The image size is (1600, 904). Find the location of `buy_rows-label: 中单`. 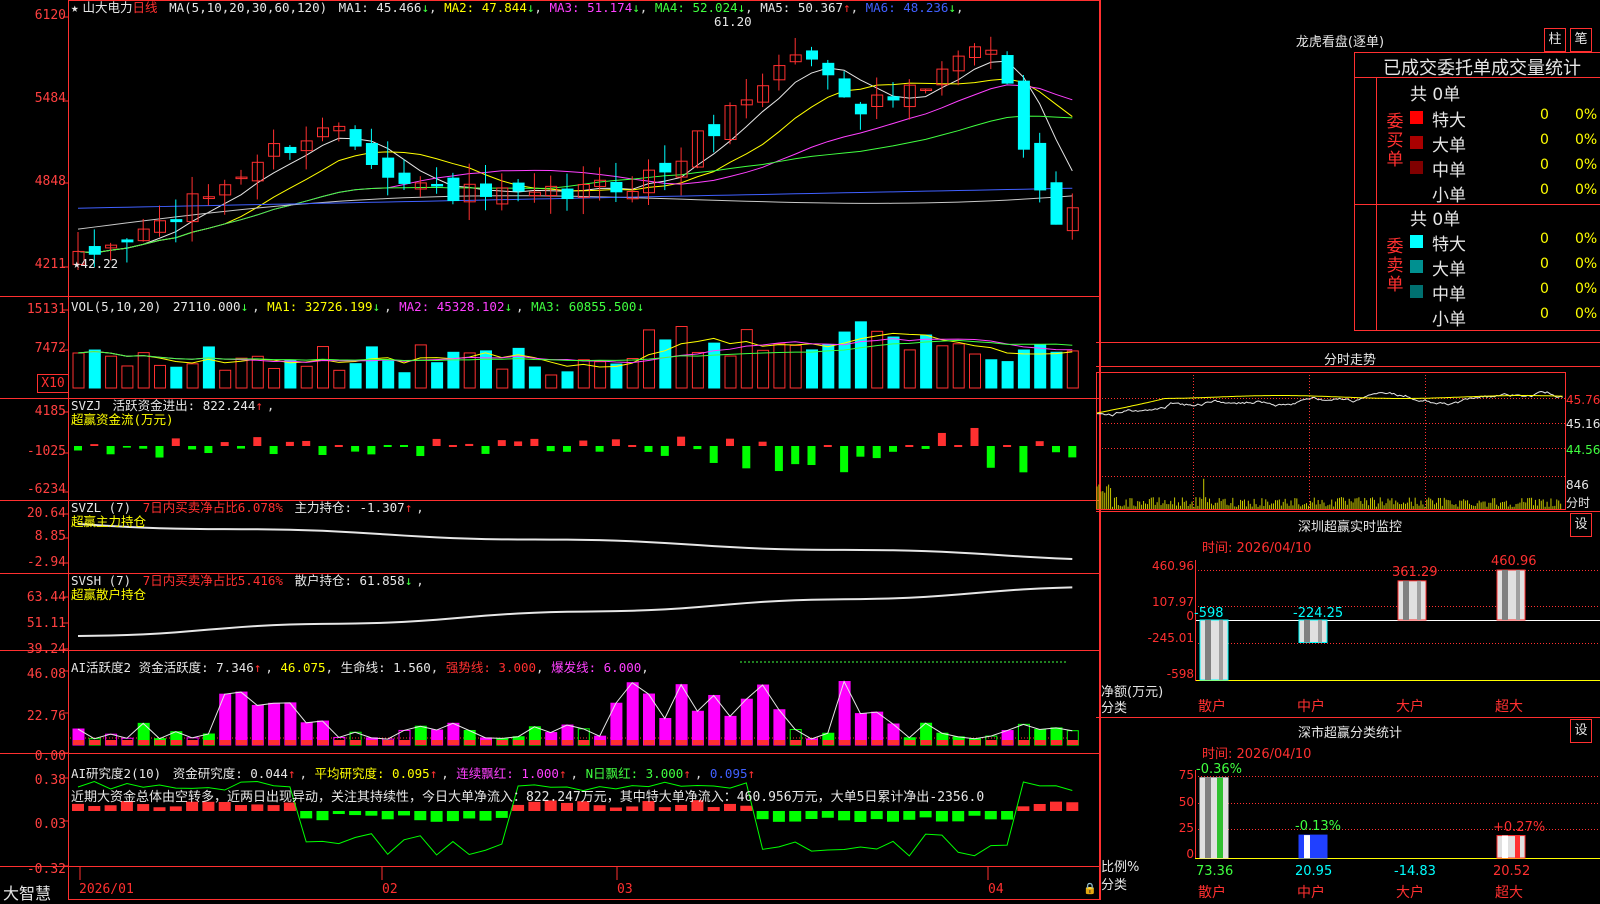

buy_rows-label: 中单 is located at coordinates (1449, 171).